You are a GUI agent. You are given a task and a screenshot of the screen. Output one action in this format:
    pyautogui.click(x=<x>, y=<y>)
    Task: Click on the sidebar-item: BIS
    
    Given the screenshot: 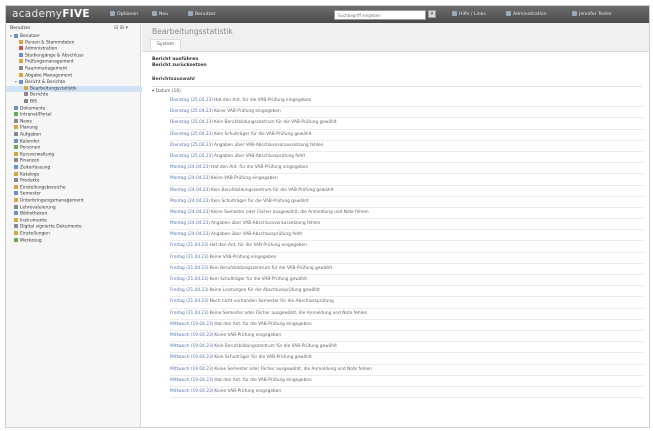 What is the action you would take?
    pyautogui.click(x=80, y=102)
    